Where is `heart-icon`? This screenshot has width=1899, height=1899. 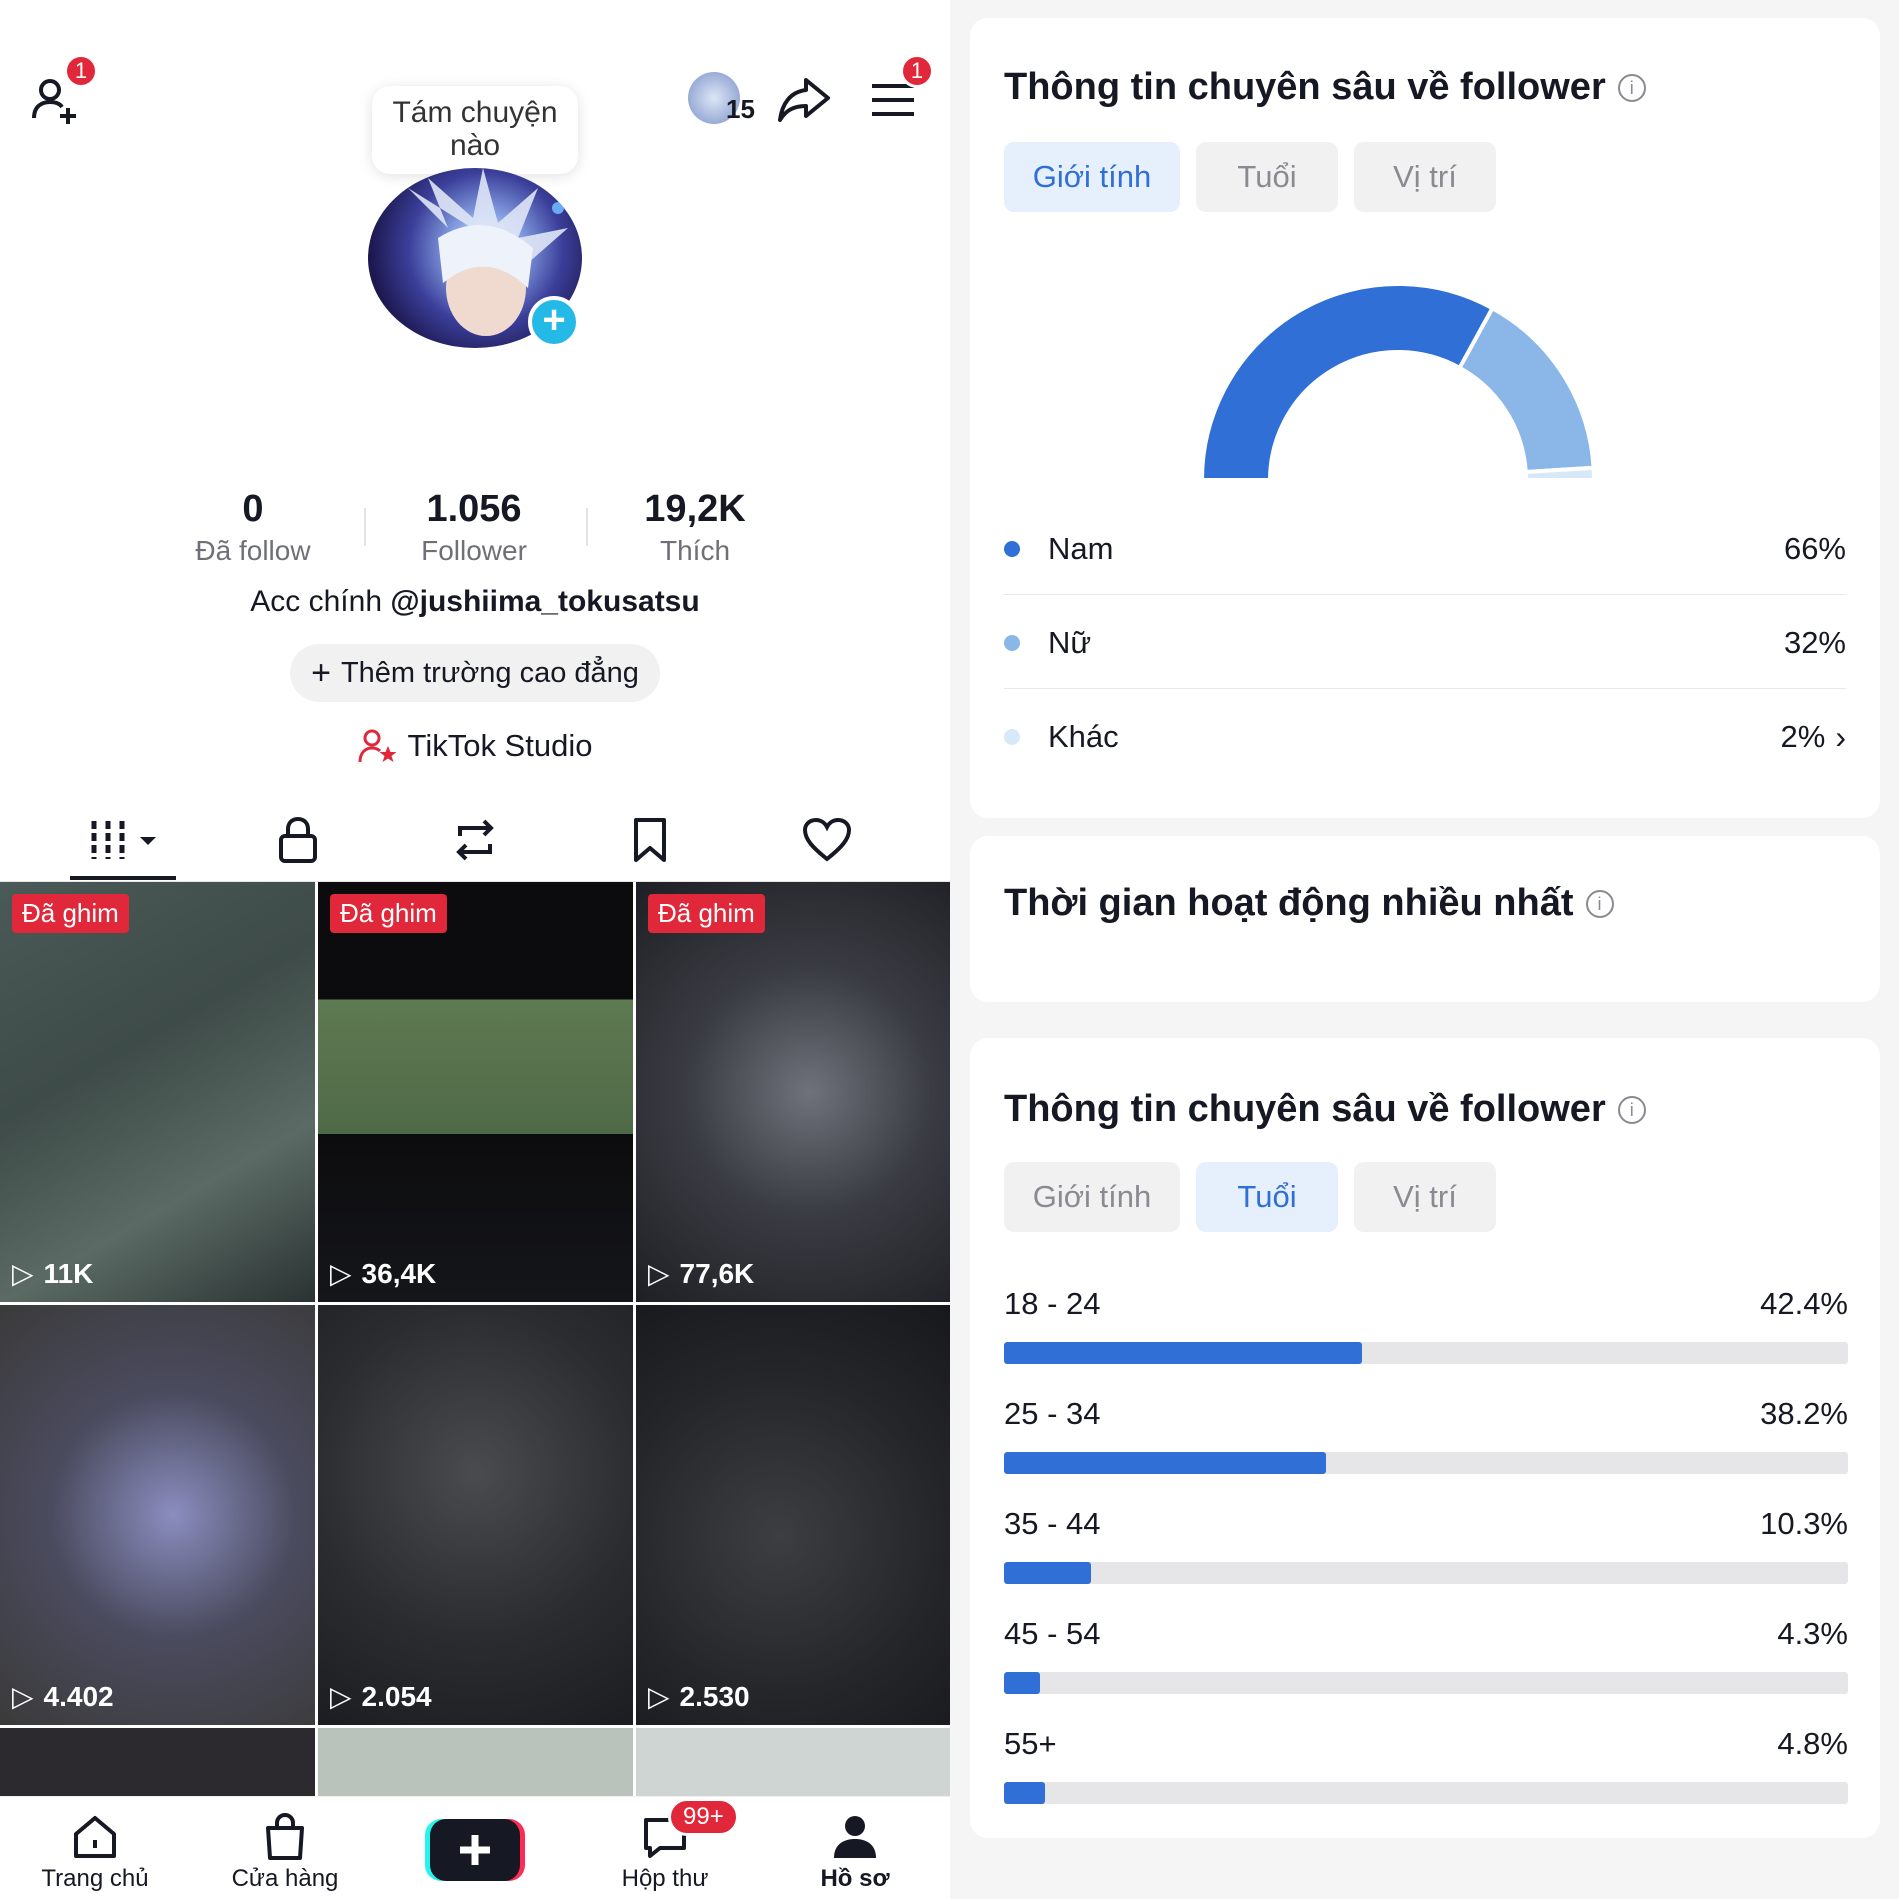
heart-icon is located at coordinates (827, 839).